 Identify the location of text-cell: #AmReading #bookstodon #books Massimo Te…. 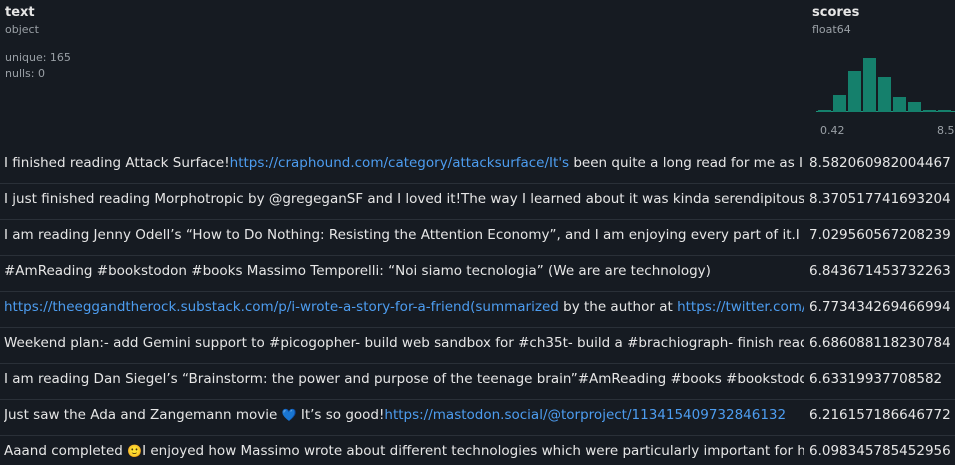
(357, 271).